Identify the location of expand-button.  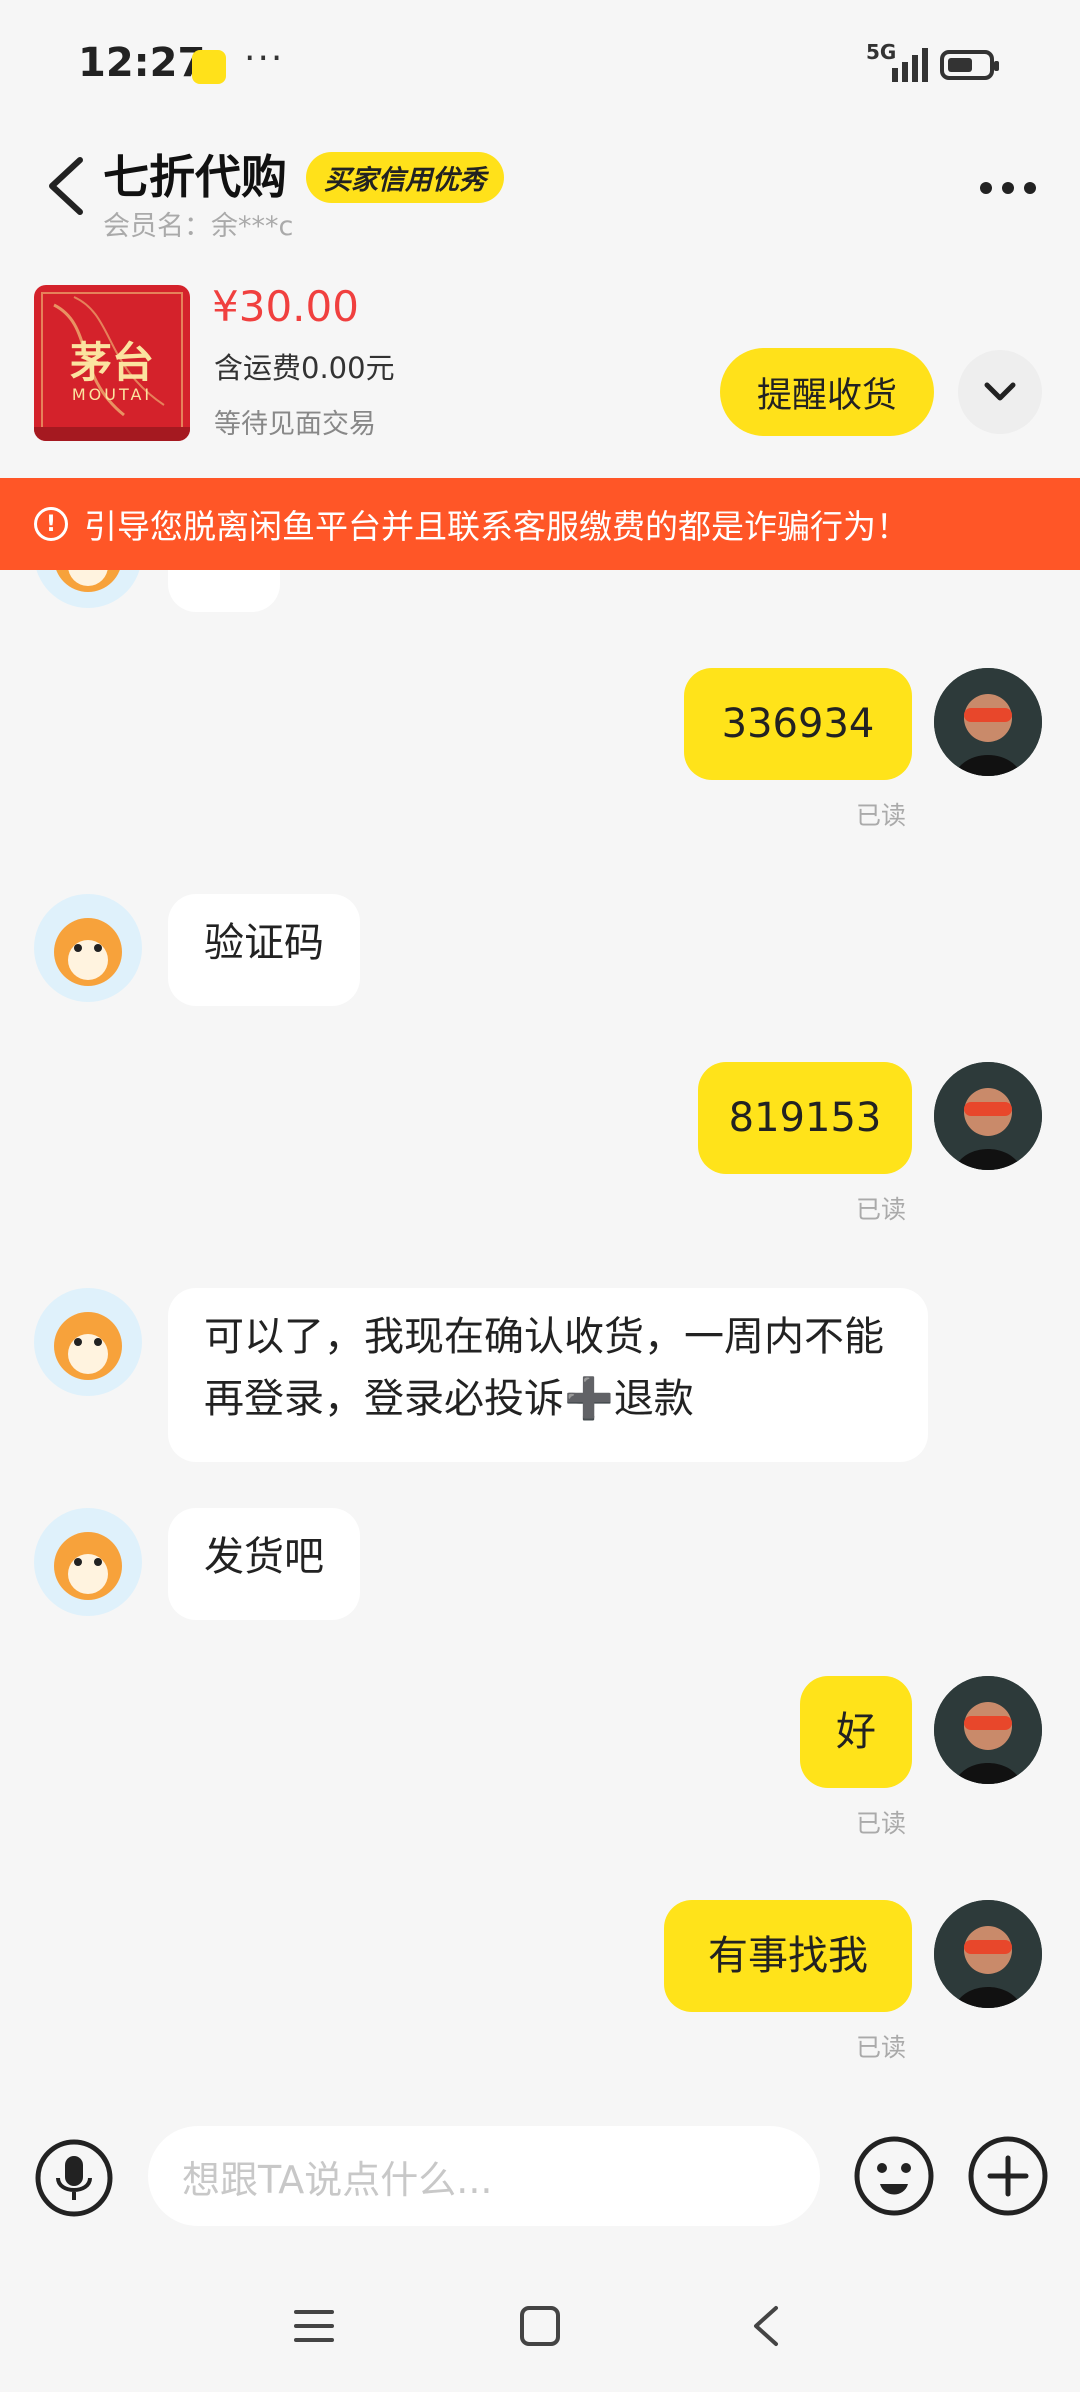
(1000, 392).